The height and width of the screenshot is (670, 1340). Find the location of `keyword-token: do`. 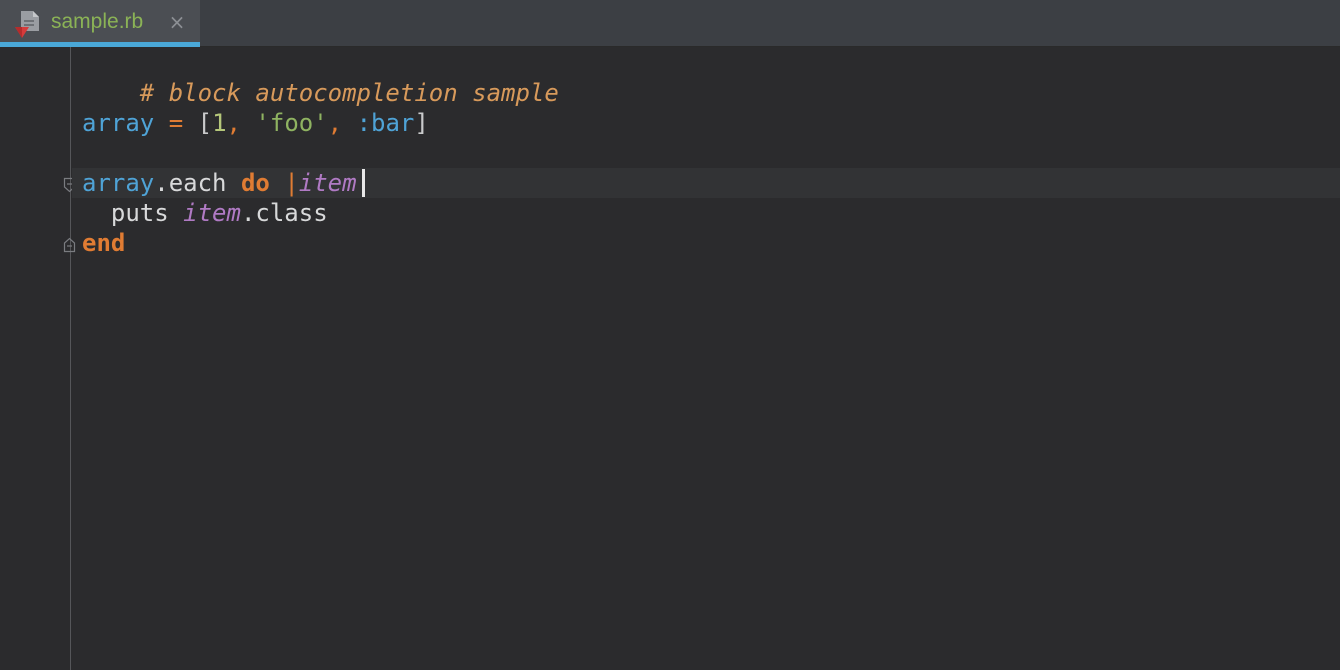

keyword-token: do is located at coordinates (255, 183).